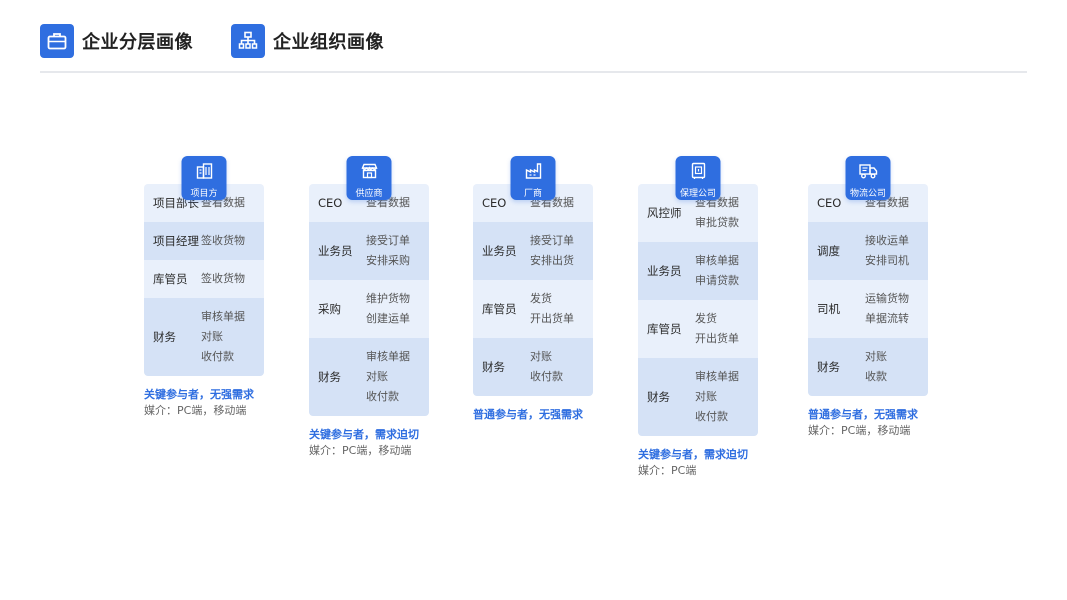  I want to click on role-actions: 运输货物 单据流转, so click(896, 309).